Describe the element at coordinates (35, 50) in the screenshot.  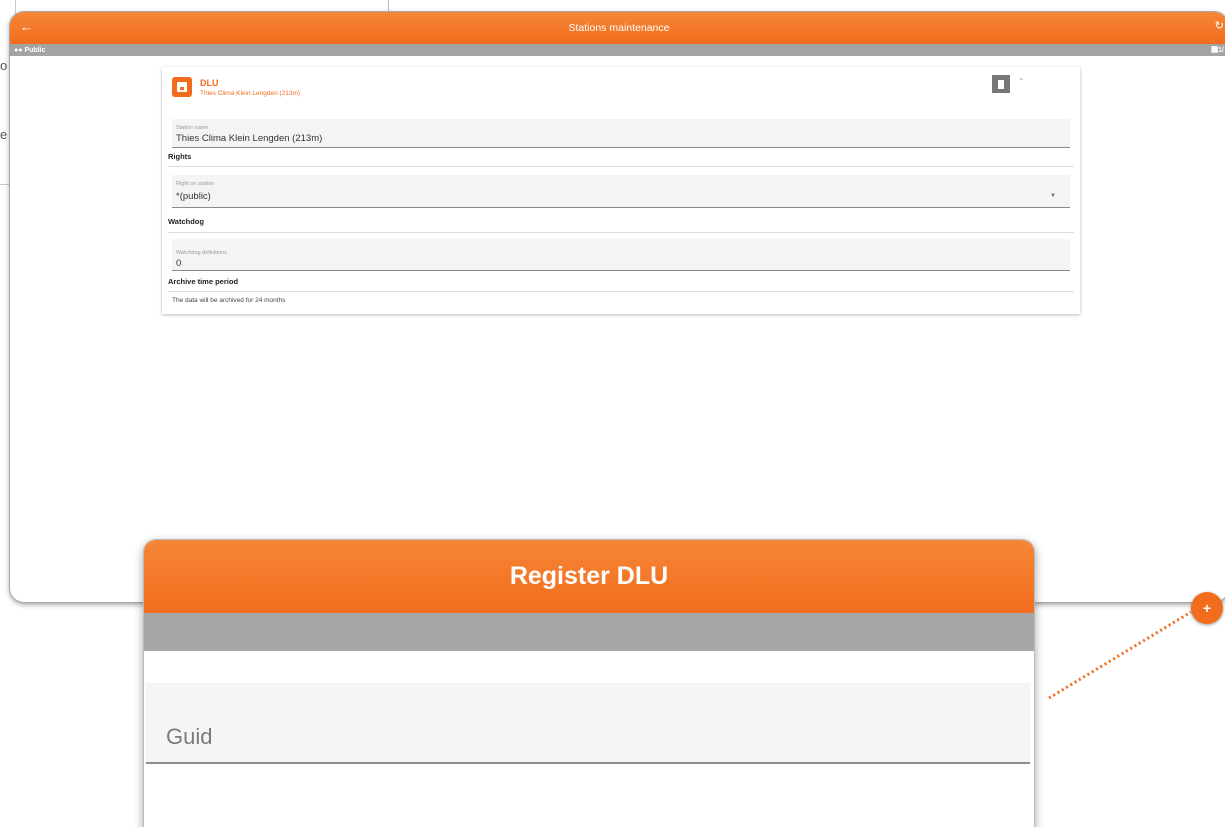
I see `group-label: Public` at that location.